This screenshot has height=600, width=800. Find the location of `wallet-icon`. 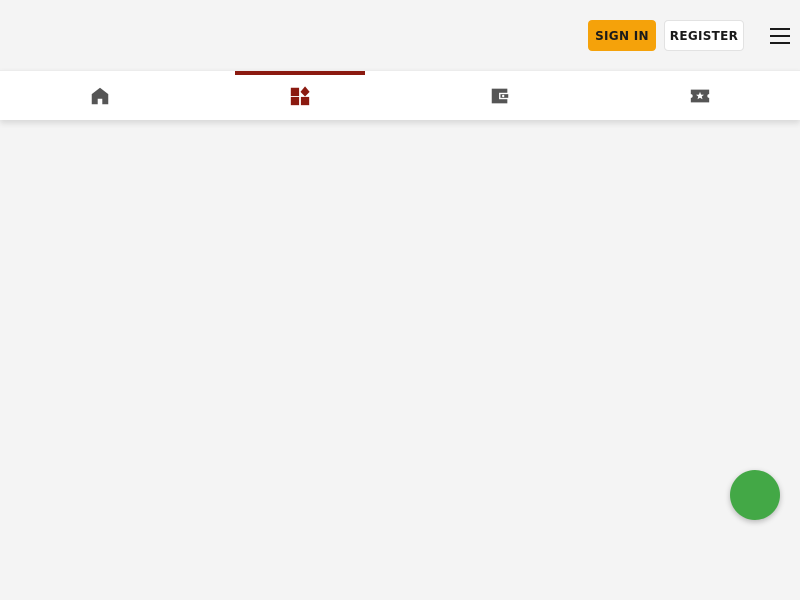

wallet-icon is located at coordinates (500, 96).